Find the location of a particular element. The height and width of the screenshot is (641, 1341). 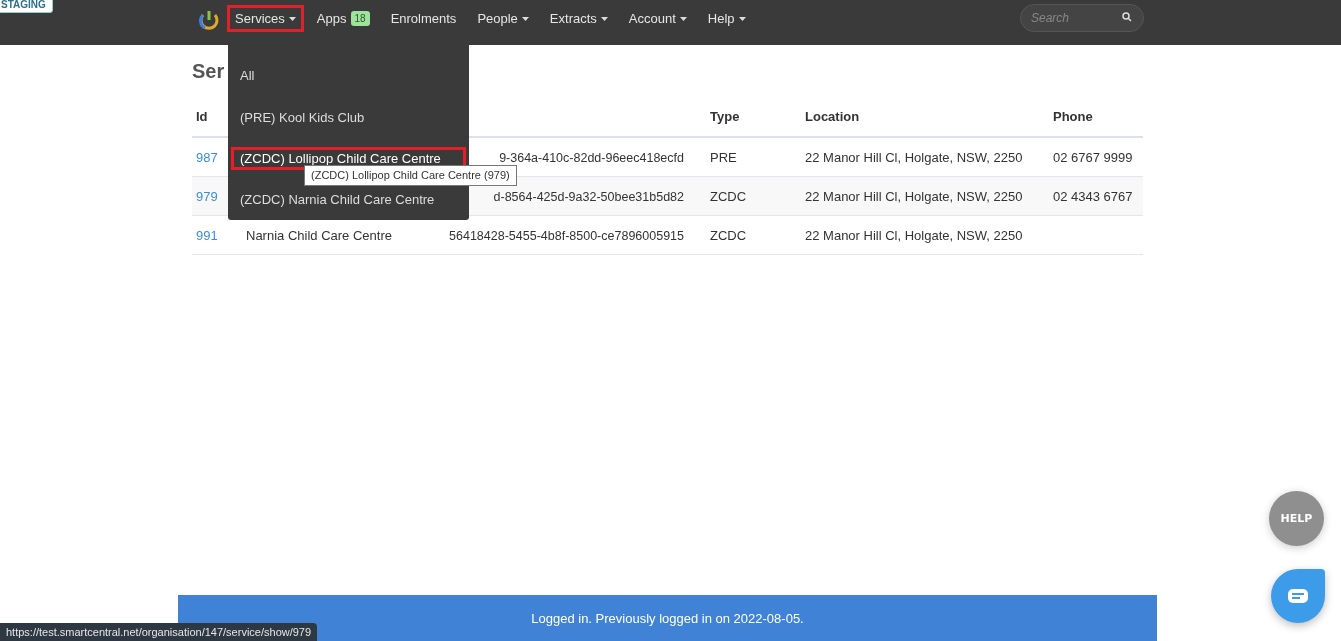

column-header: Id is located at coordinates (202, 116).